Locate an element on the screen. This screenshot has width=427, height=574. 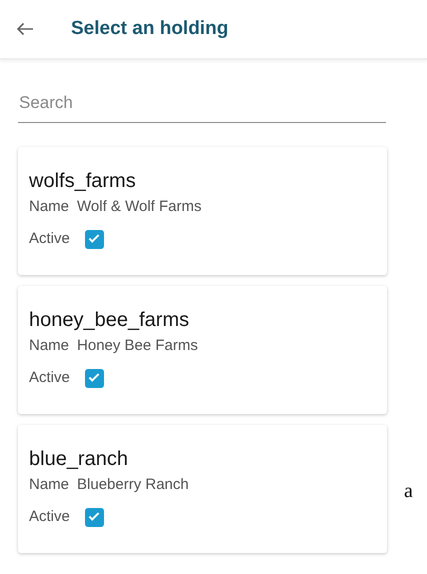
search-field: Search is located at coordinates (202, 104).